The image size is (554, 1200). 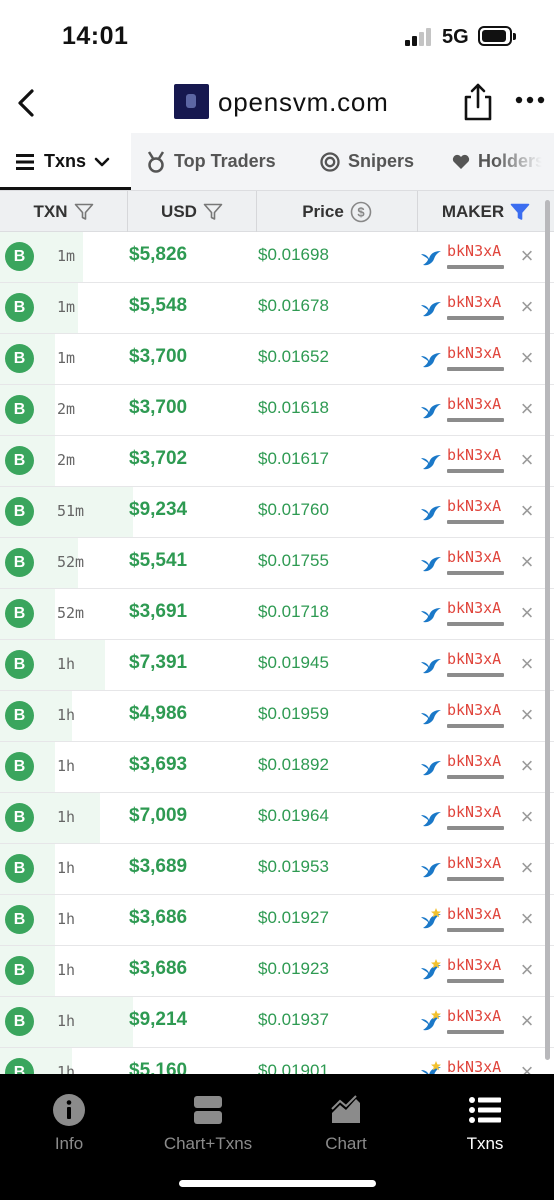 What do you see at coordinates (158, 407) in the screenshot?
I see `usd-value: $3,700` at bounding box center [158, 407].